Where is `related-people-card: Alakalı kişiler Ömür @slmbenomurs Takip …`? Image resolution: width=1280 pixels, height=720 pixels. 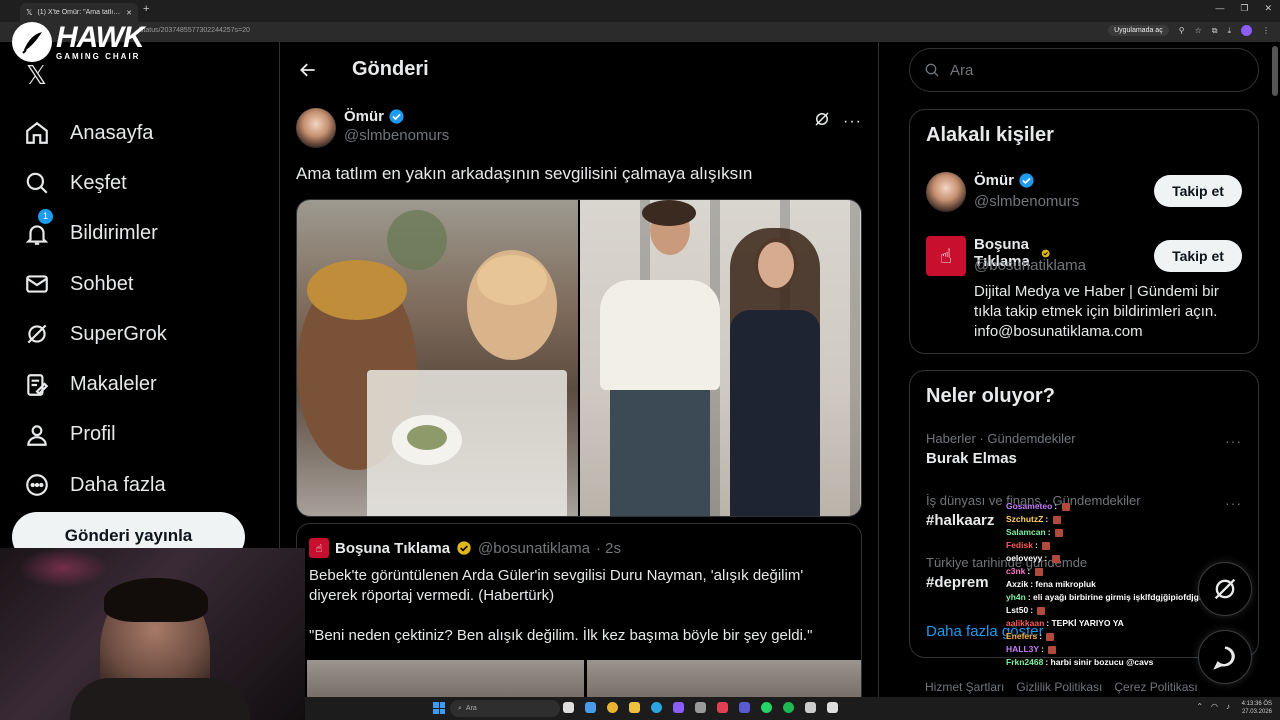
related-people-card: Alakalı kişiler Ömür @slmbenomurs Takip … is located at coordinates (1084, 231).